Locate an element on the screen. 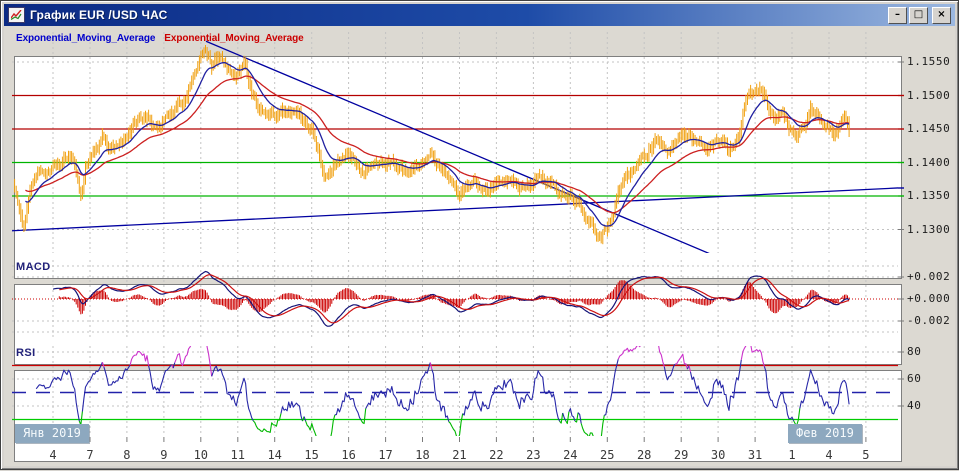 This screenshot has width=959, height=471. rsi-axis-tick: 40 is located at coordinates (914, 405).